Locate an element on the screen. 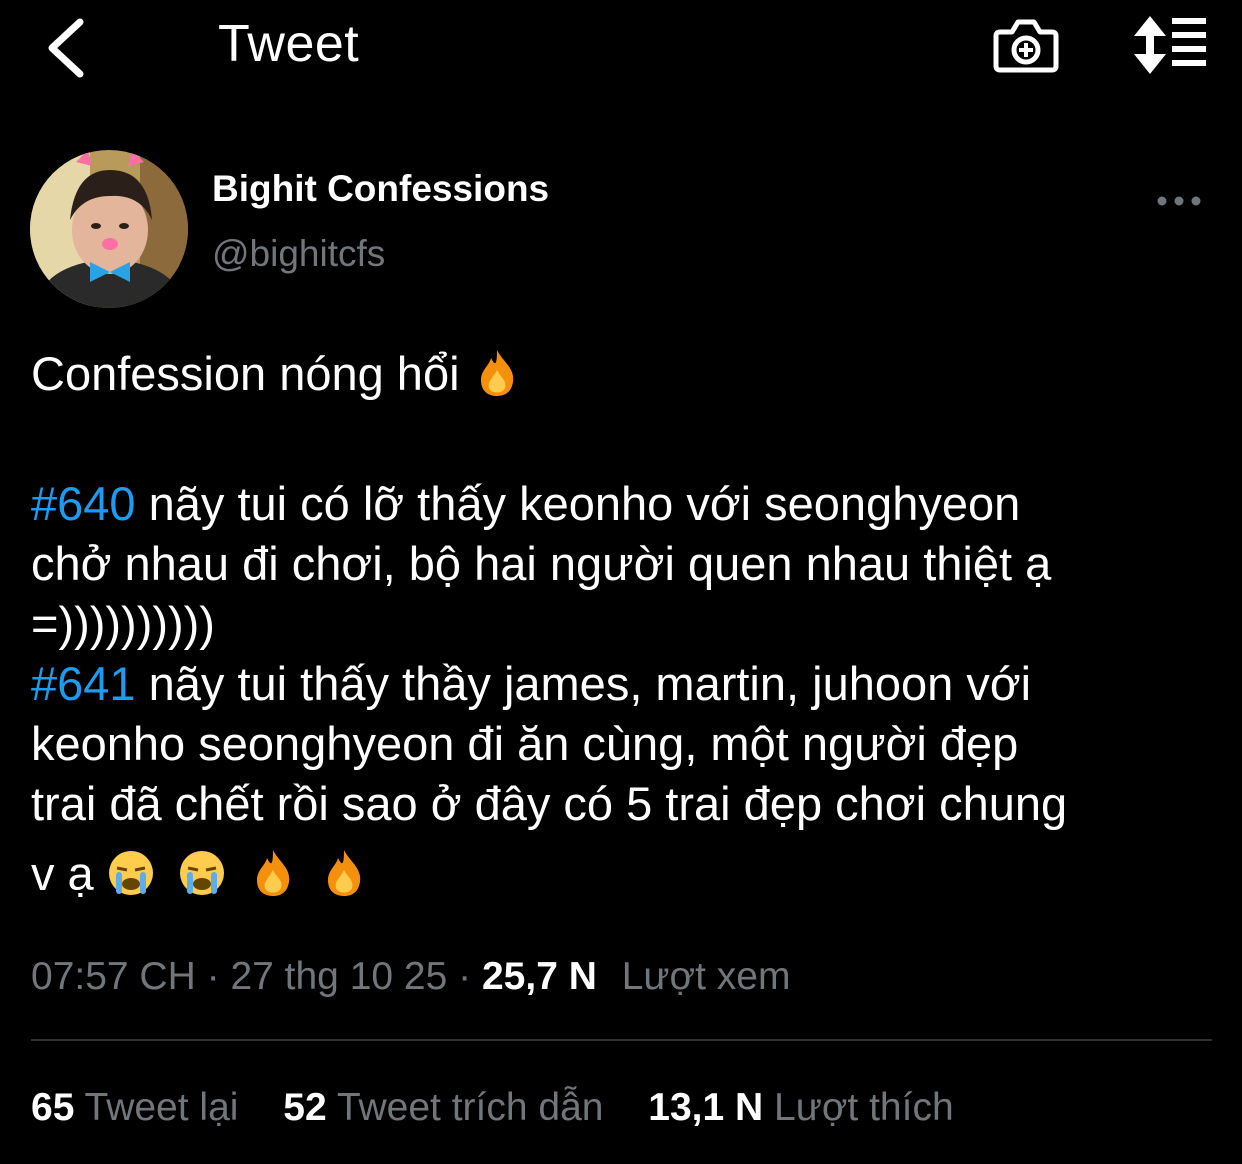 The width and height of the screenshot is (1242, 1164). more-button is located at coordinates (1180, 201).